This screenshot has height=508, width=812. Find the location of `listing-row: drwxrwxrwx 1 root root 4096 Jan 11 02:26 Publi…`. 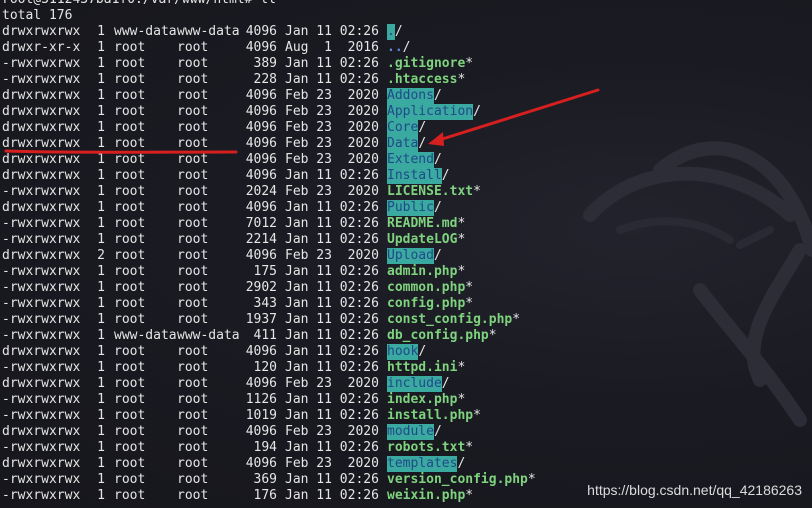

listing-row: drwxrwxrwx 1 root root 4096 Jan 11 02:26 Publi… is located at coordinates (222, 208).